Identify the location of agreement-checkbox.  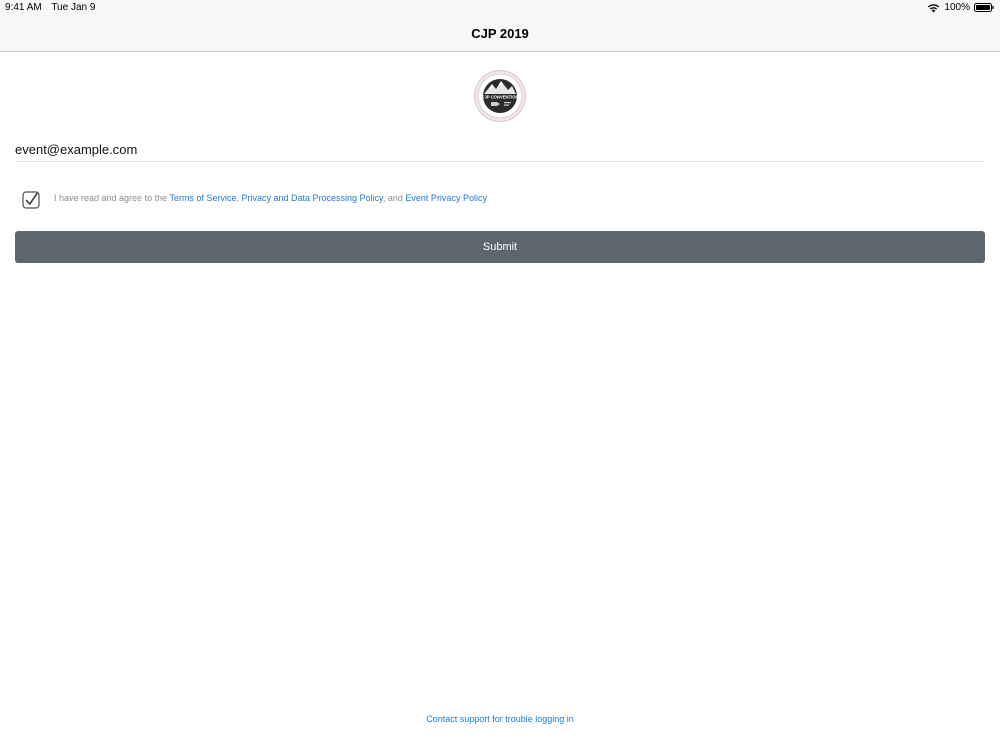
(31, 200).